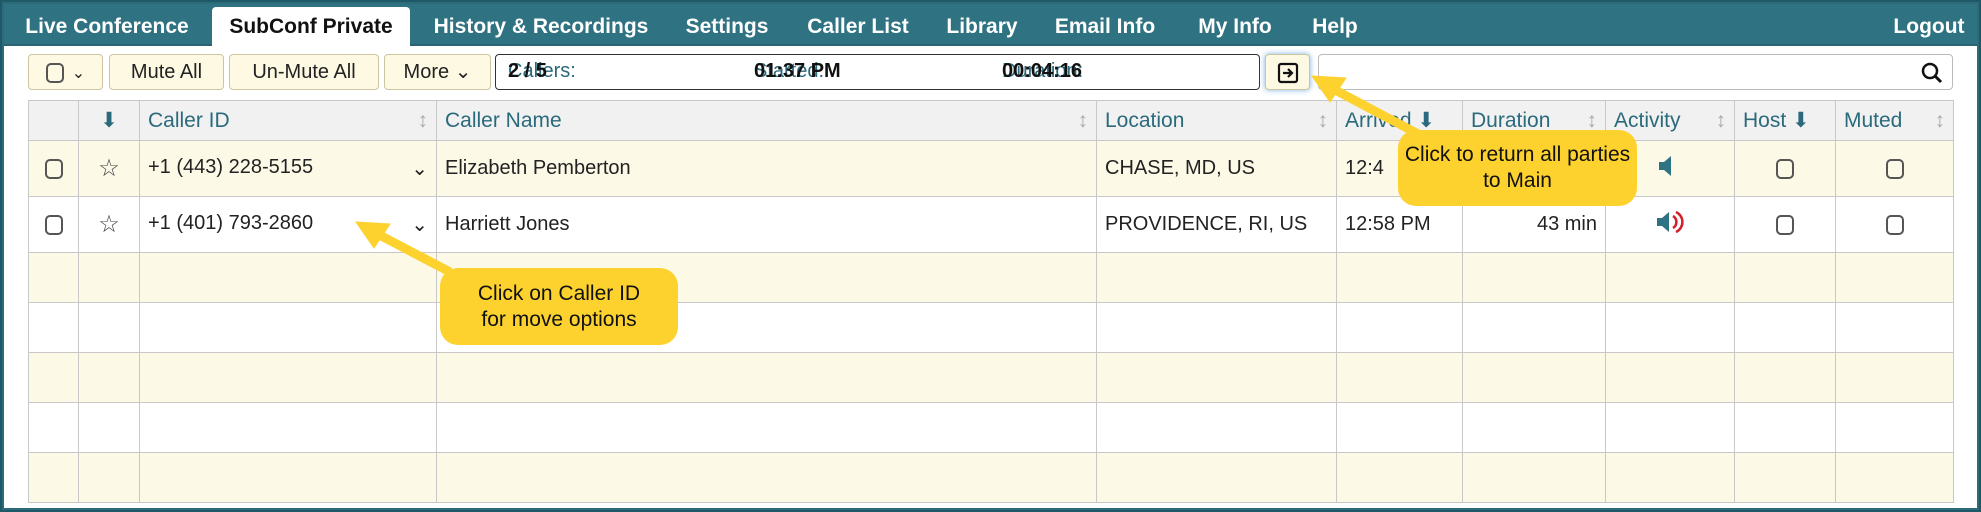 The width and height of the screenshot is (1981, 512). Describe the element at coordinates (1635, 72) in the screenshot. I see `search-input` at that location.